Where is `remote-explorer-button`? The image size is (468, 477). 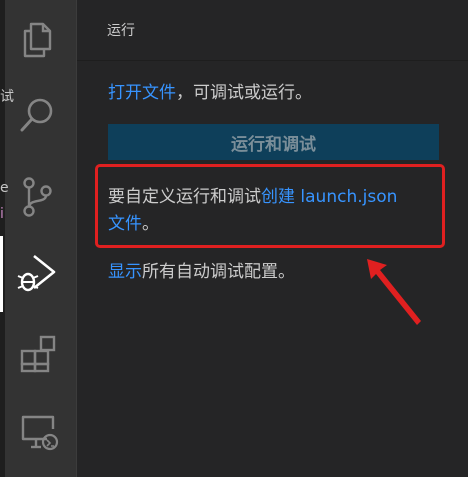 remote-explorer-button is located at coordinates (38, 428).